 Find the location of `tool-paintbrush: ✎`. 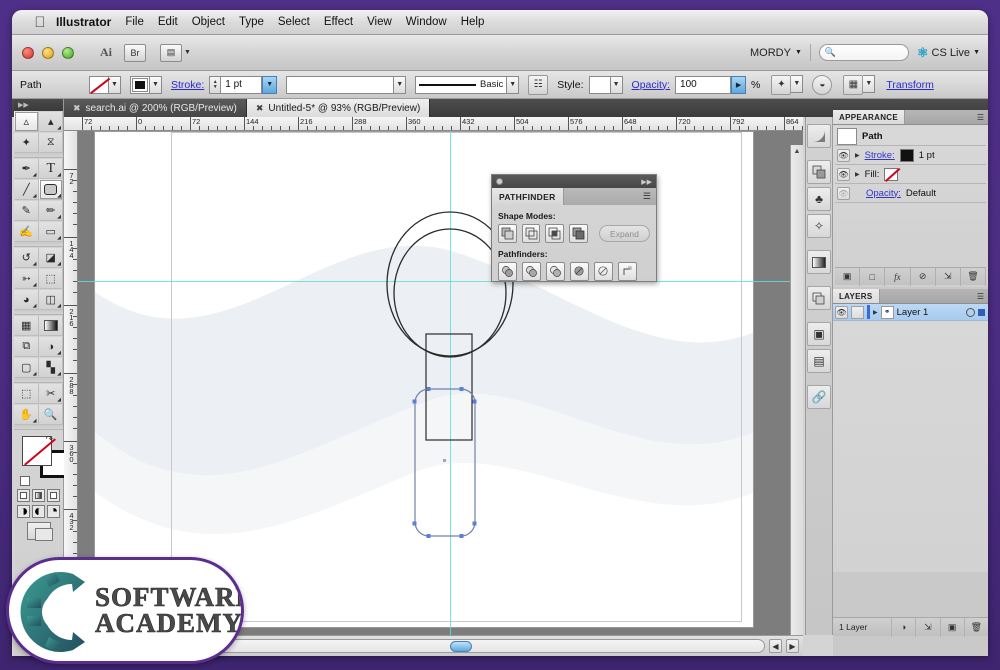

tool-paintbrush: ✎ is located at coordinates (26, 210).